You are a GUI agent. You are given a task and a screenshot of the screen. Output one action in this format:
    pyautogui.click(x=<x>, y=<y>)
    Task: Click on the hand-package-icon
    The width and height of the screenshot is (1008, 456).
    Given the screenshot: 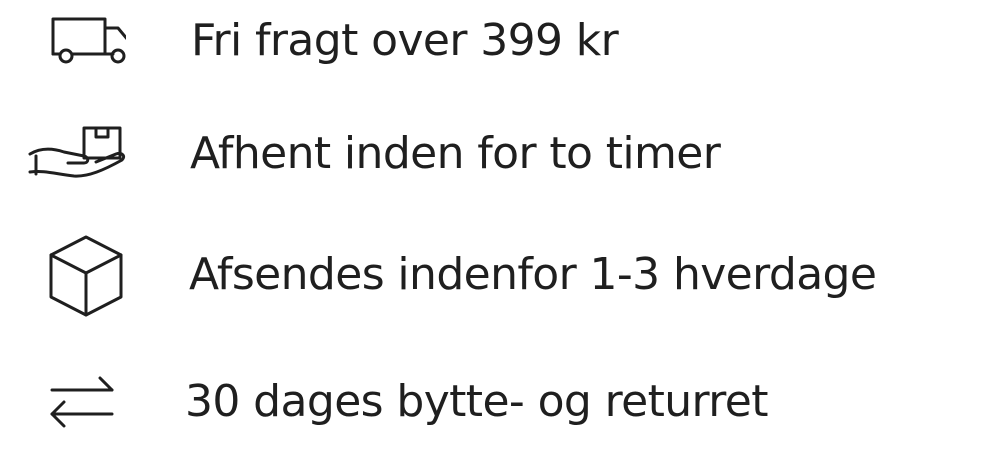 What is the action you would take?
    pyautogui.click(x=76, y=154)
    